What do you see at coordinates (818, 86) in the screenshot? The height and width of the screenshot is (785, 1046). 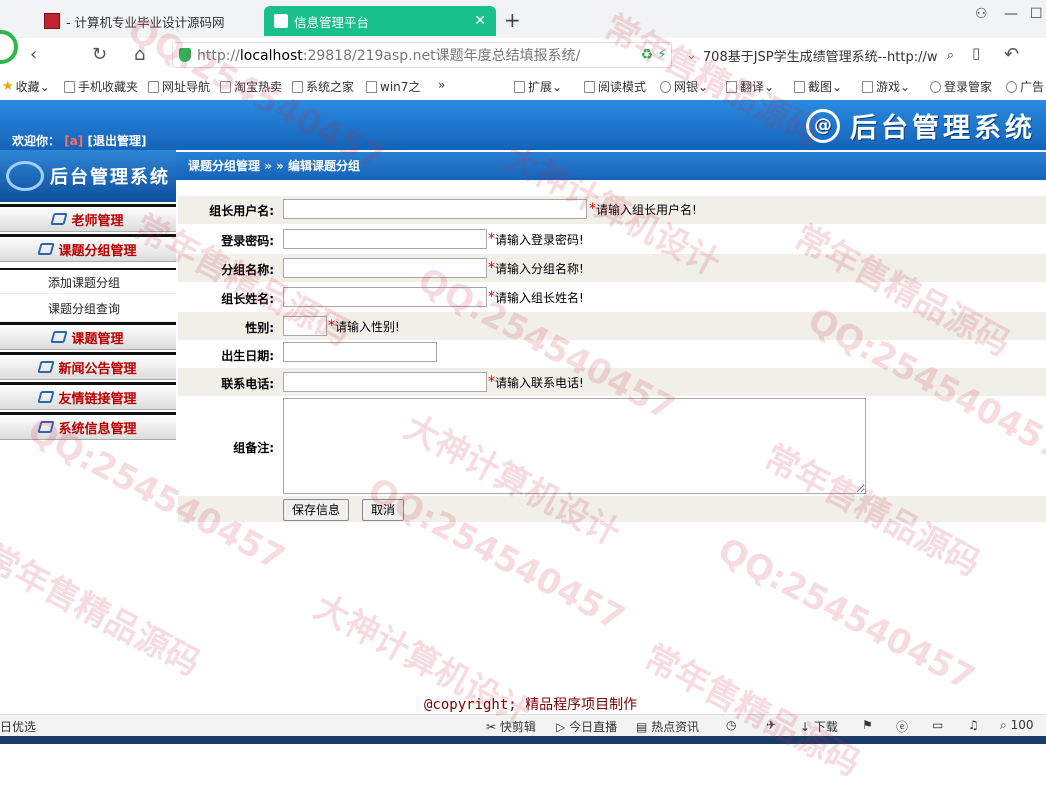 I see `screenshot-button: 截图 ⌄` at bounding box center [818, 86].